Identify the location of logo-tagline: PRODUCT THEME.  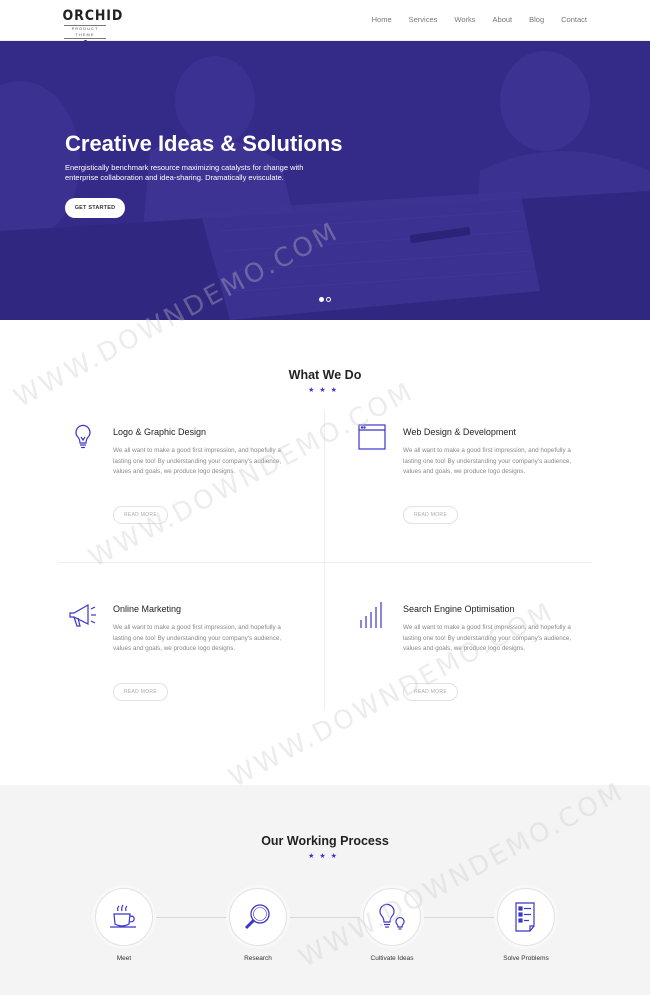
(85, 32).